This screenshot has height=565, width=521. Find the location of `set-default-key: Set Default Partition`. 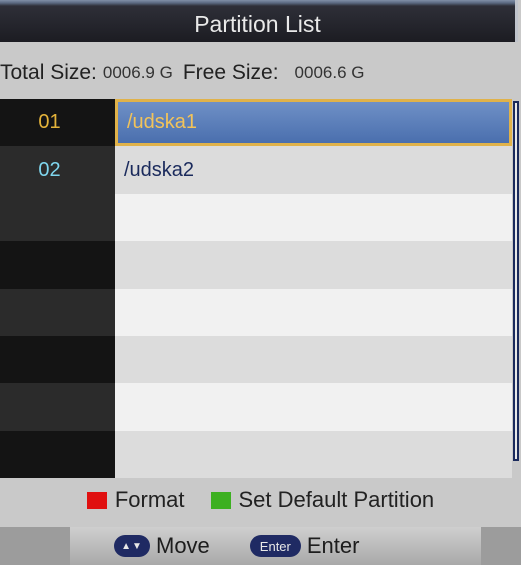

set-default-key: Set Default Partition is located at coordinates (322, 500).